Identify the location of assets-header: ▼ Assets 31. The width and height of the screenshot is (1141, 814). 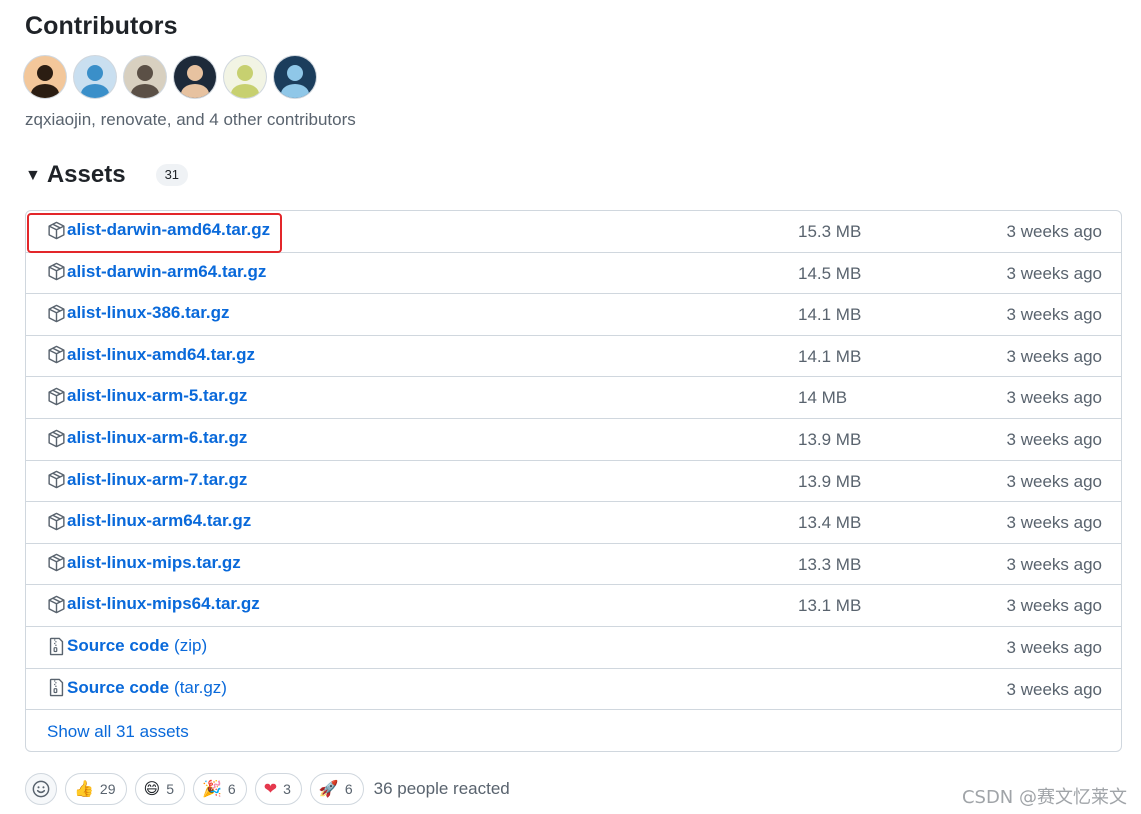
(107, 175).